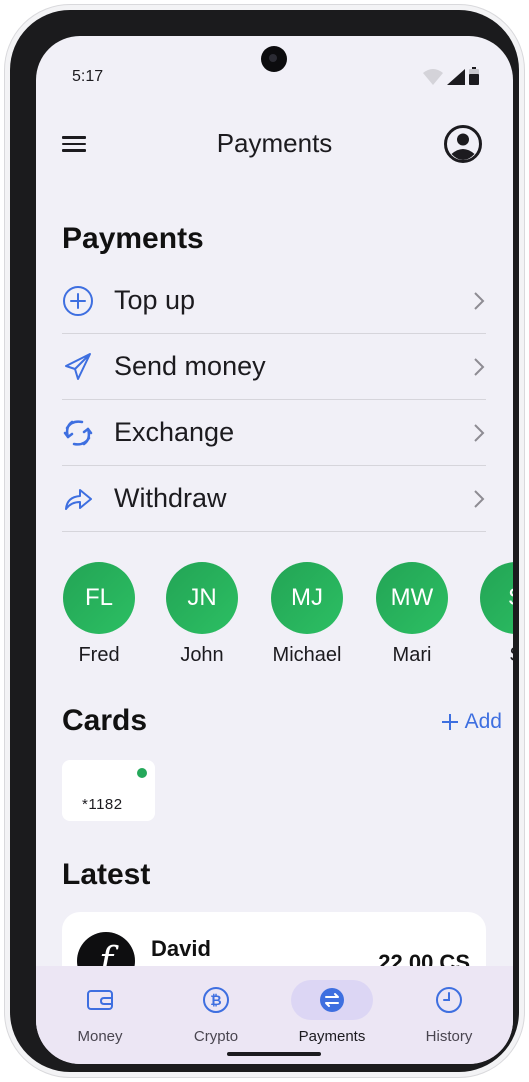 This screenshot has width=529, height=1082. I want to click on nav-item-crypto: ₿ Crypto, so click(216, 1012).